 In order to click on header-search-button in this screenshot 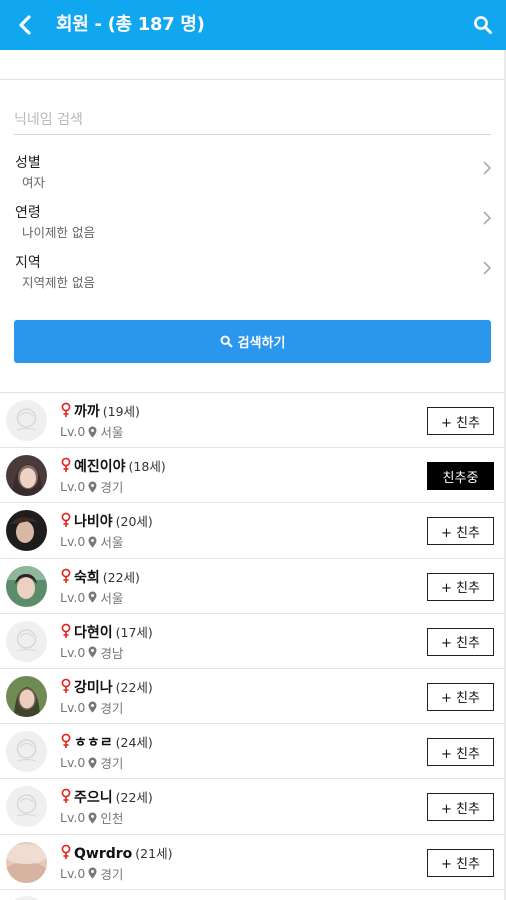, I will do `click(483, 25)`.